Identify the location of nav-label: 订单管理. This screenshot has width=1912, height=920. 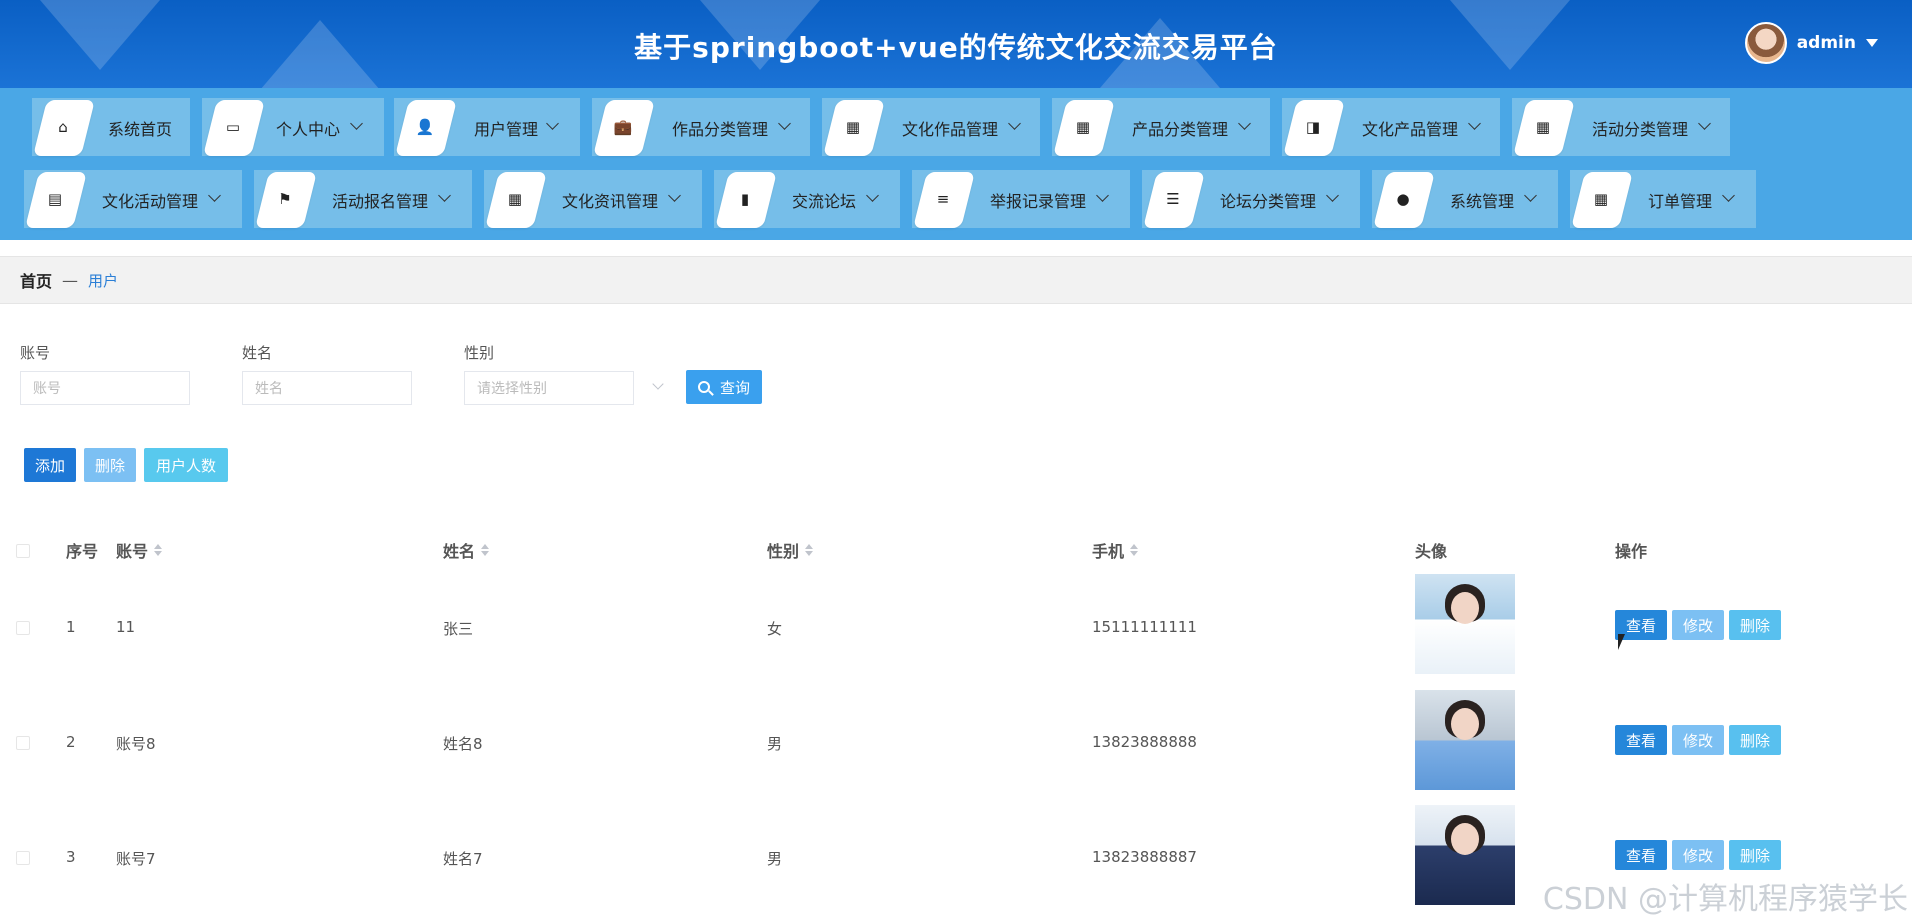
(1680, 201).